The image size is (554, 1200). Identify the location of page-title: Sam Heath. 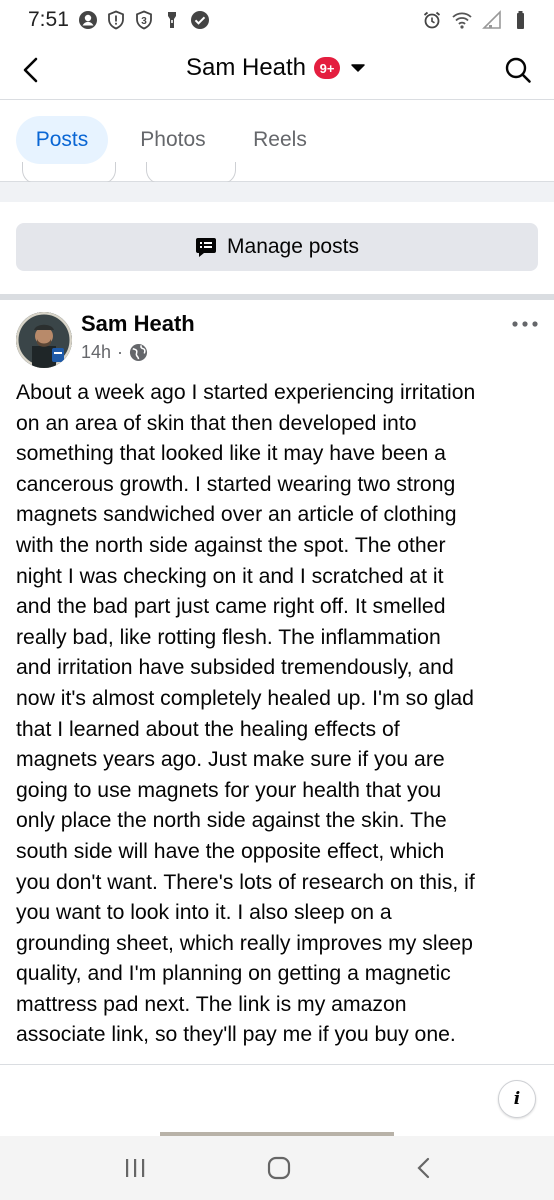
(246, 67).